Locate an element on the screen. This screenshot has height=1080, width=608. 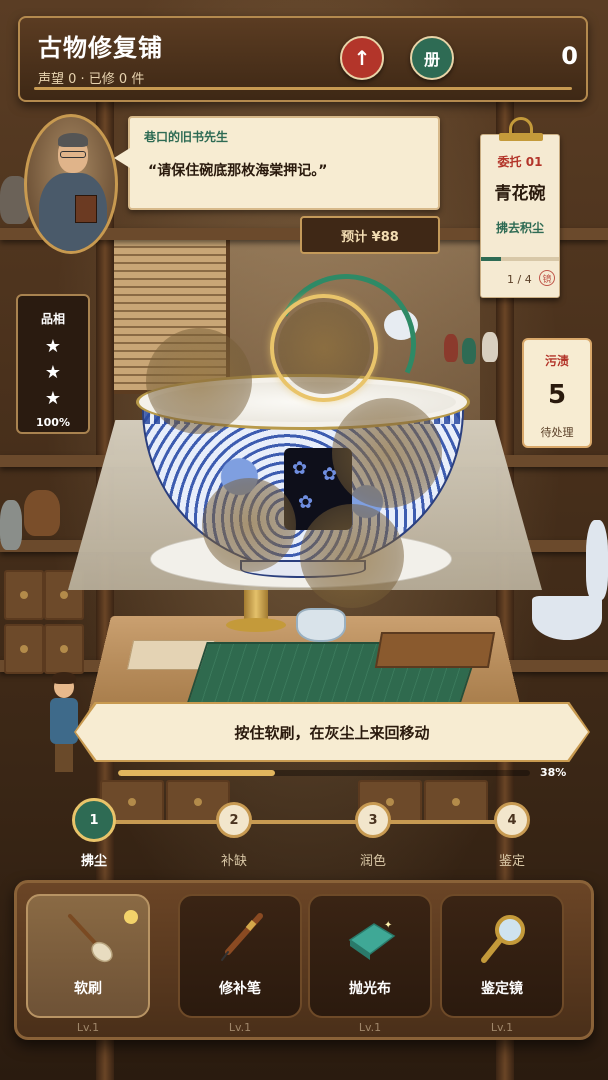
task-progress-fill is located at coordinates (196, 773).